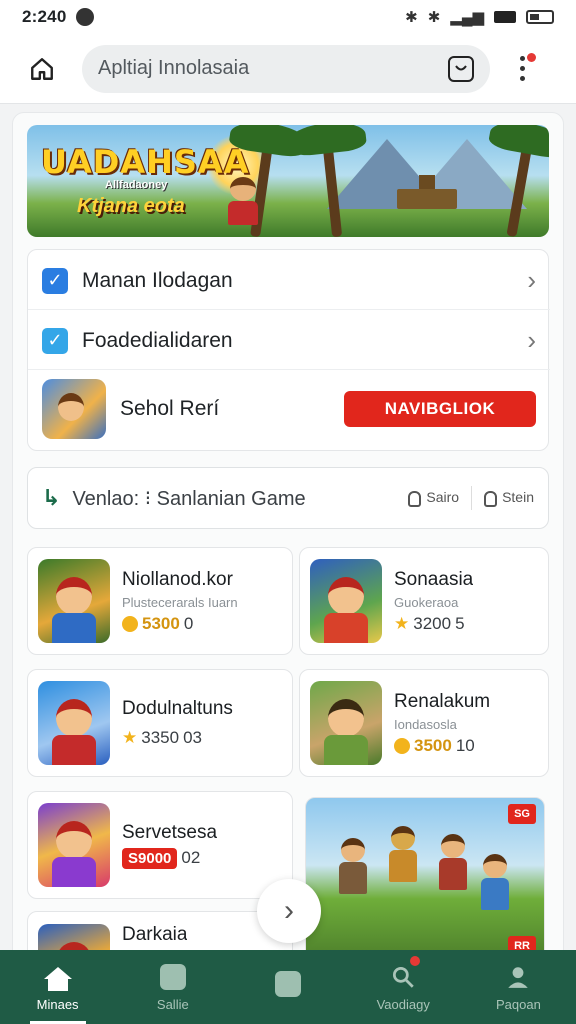 Image resolution: width=576 pixels, height=1024 pixels. What do you see at coordinates (289, 281) in the screenshot?
I see `list-item-option-1: ✓ Manan Ilodagan ›` at bounding box center [289, 281].